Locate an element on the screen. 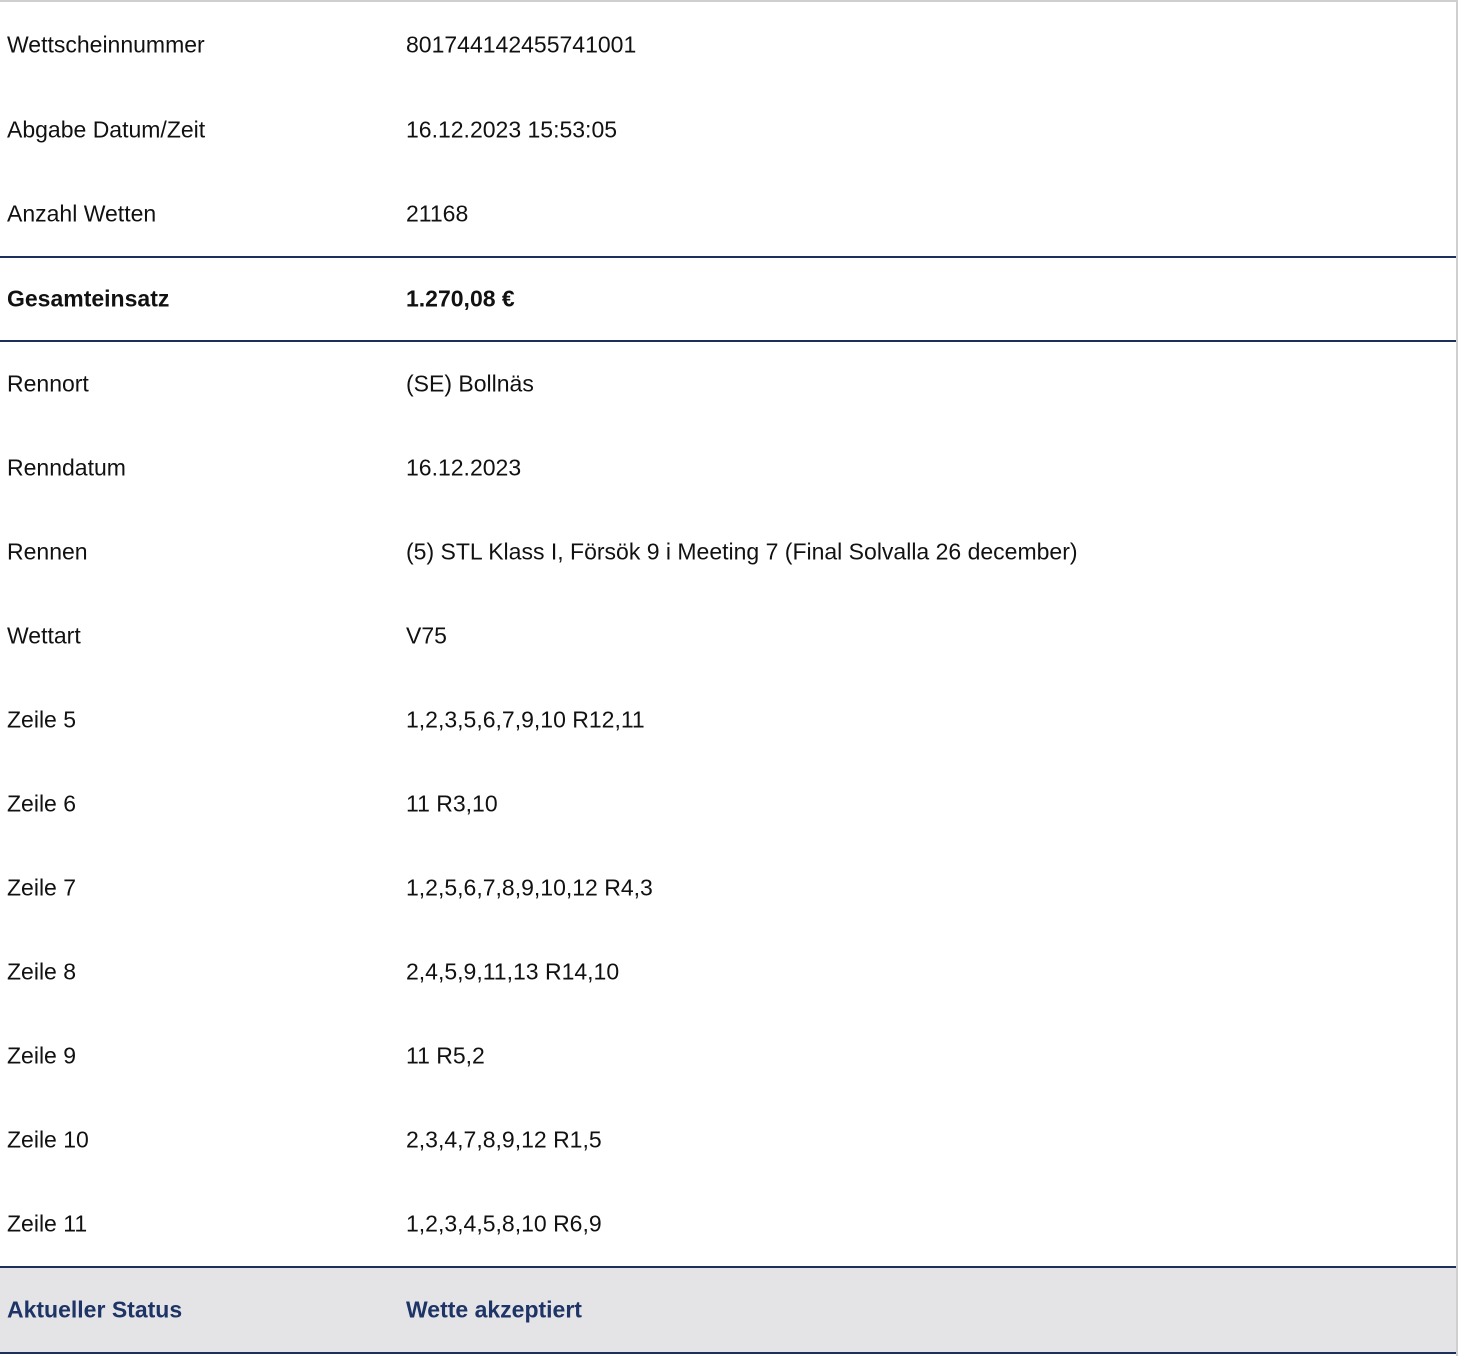 The height and width of the screenshot is (1360, 1468). total-stake-label: Gesamteinsatz is located at coordinates (88, 298).